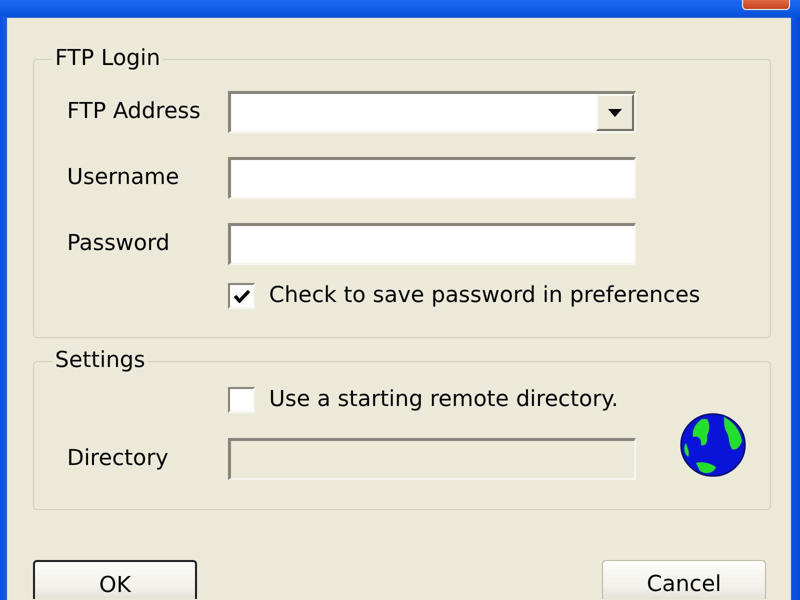 Image resolution: width=800 pixels, height=600 pixels. Describe the element at coordinates (443, 400) in the screenshot. I see `checkbox-label: Use a starting remote directory.` at that location.